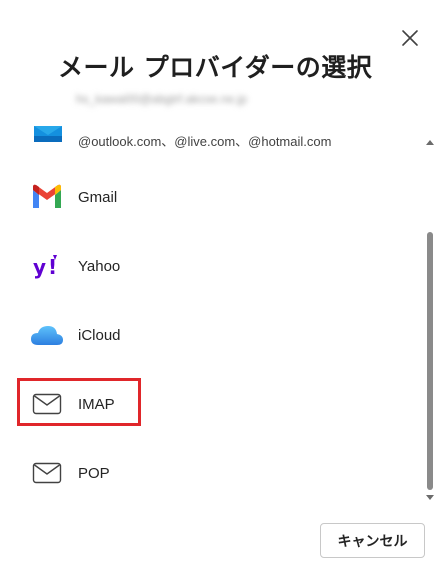 The height and width of the screenshot is (579, 448). I want to click on close-button, so click(410, 38).